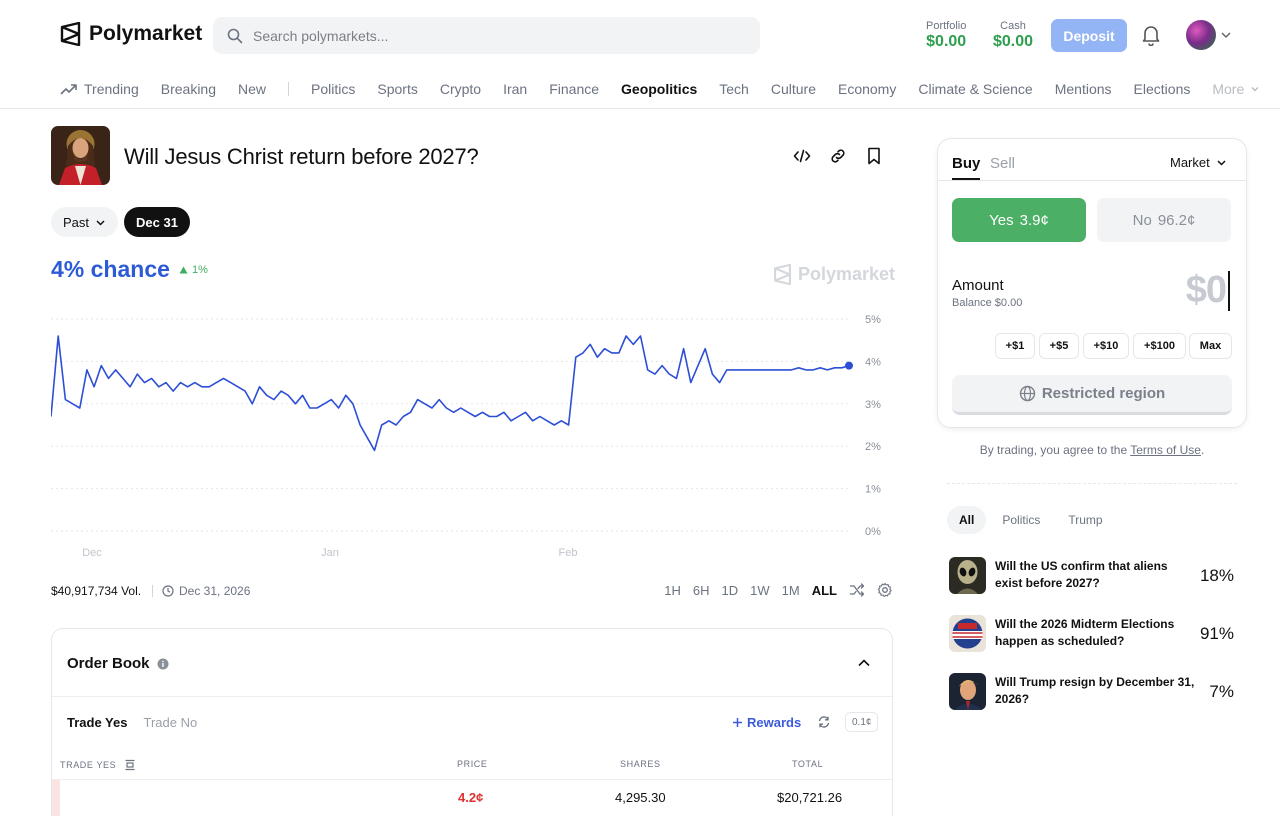 The height and width of the screenshot is (816, 1280). What do you see at coordinates (987, 303) in the screenshot?
I see `balance-text: Balance $0.00` at bounding box center [987, 303].